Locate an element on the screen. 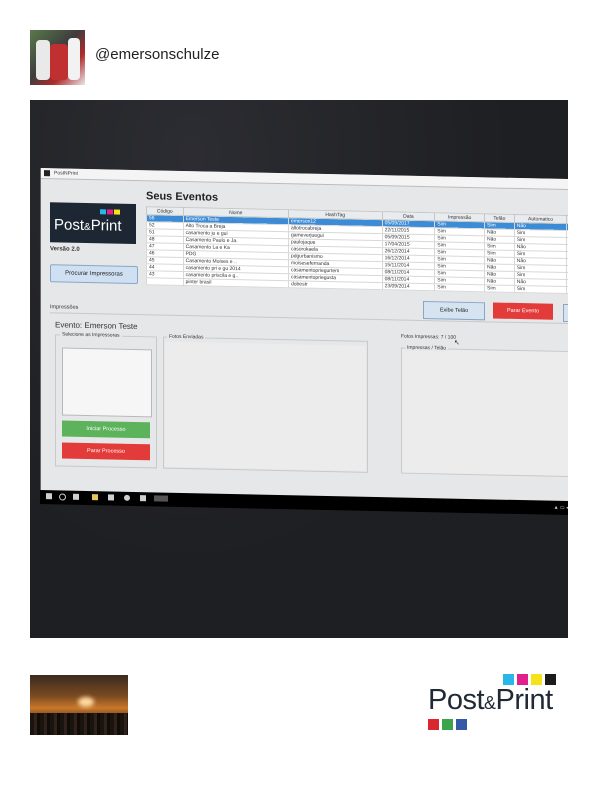 The height and width of the screenshot is (803, 598). brand-logo-amp: & is located at coordinates (490, 703).